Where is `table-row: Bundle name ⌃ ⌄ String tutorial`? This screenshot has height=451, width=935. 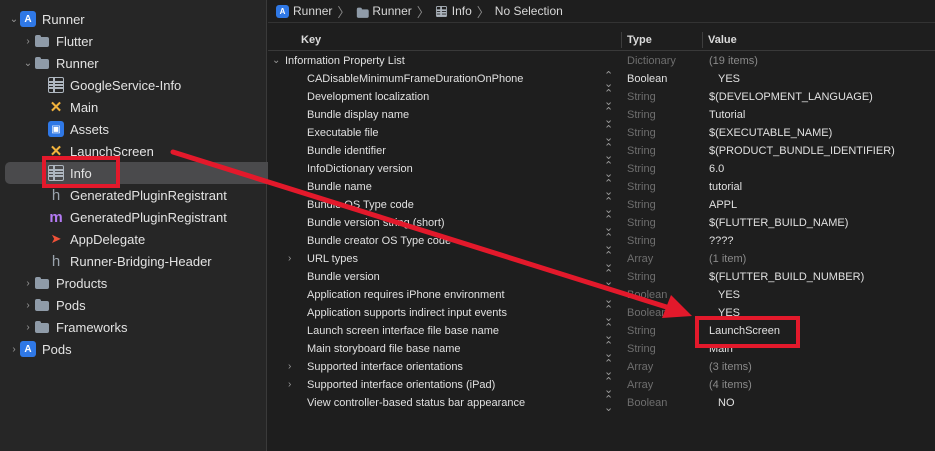
table-row: Bundle name ⌃ ⌄ String tutorial is located at coordinates (601, 188).